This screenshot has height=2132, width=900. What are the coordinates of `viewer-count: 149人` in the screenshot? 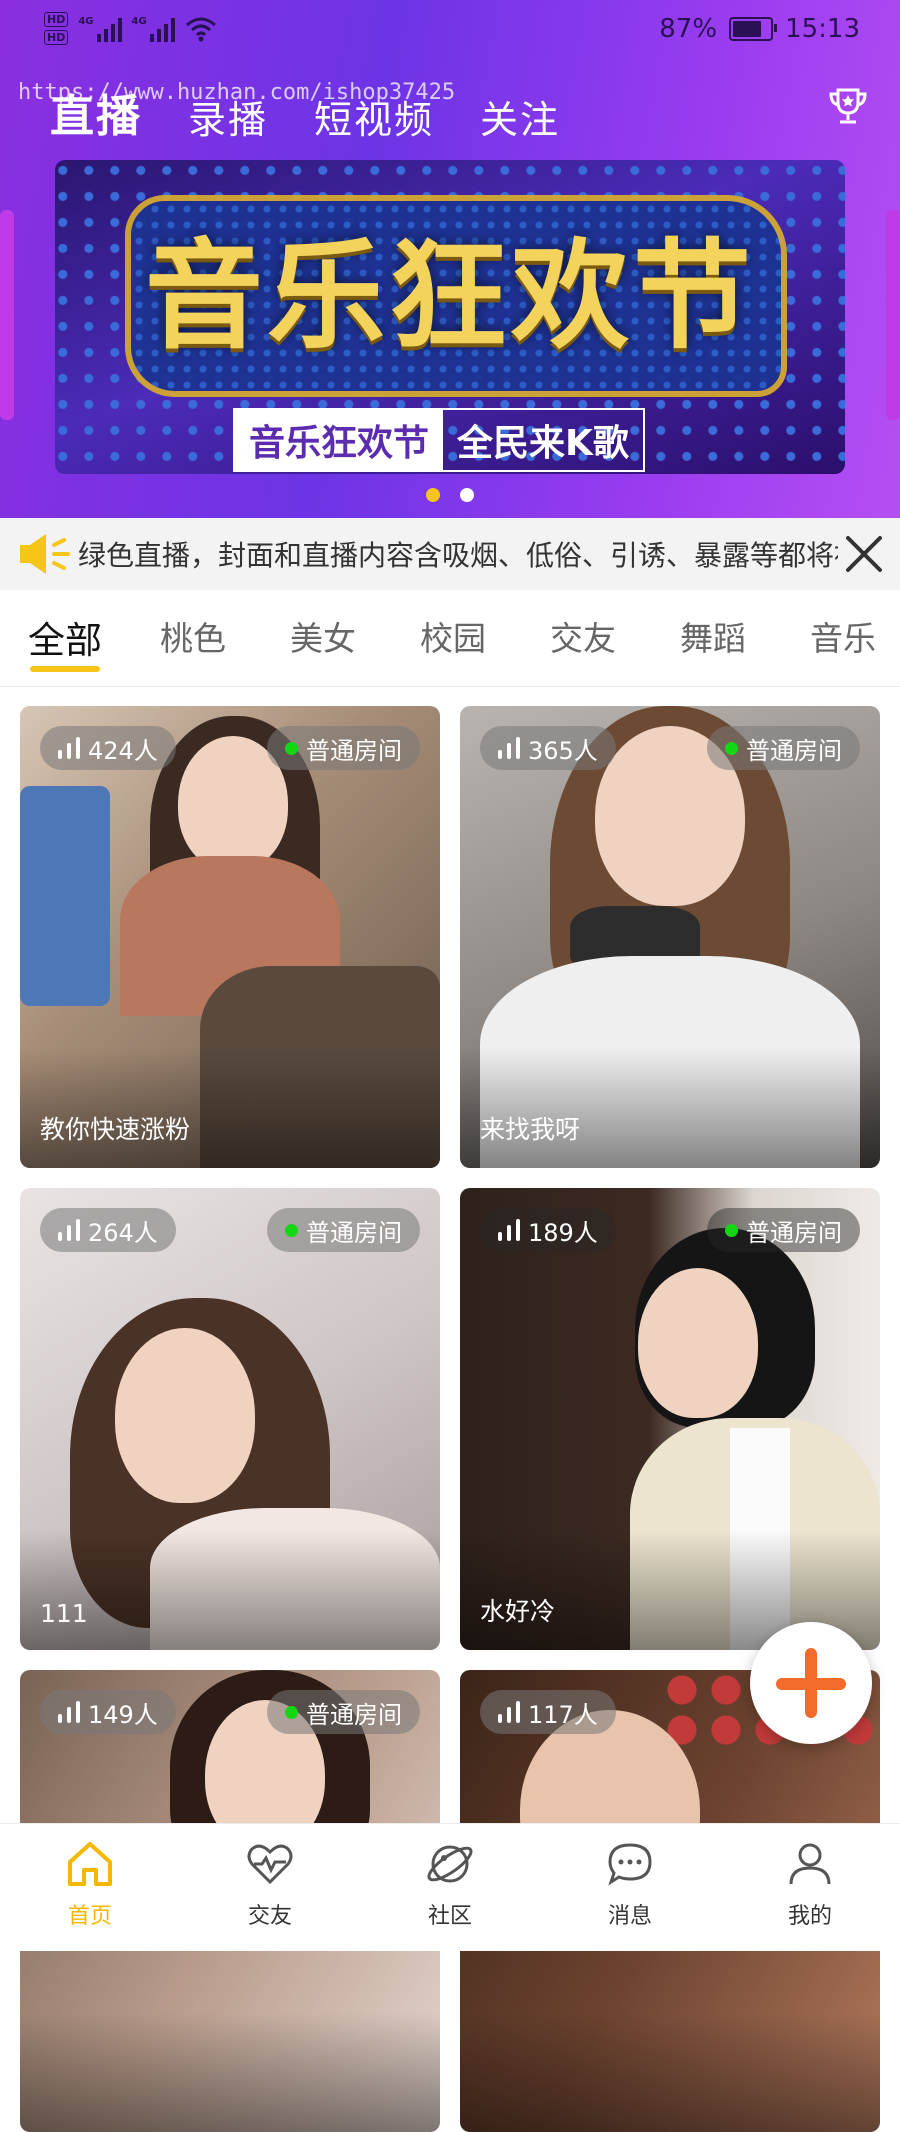 It's located at (123, 1714).